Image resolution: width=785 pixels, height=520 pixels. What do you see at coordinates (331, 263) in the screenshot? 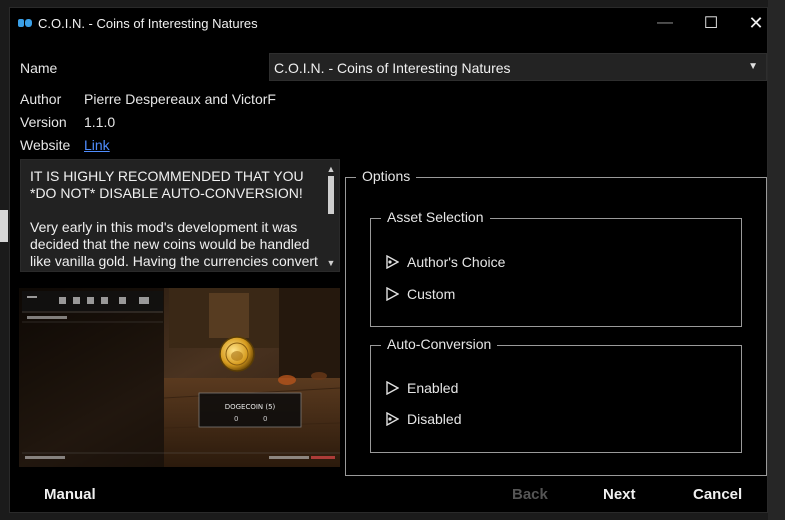
I see `scroll-down-icon: ▼` at bounding box center [331, 263].